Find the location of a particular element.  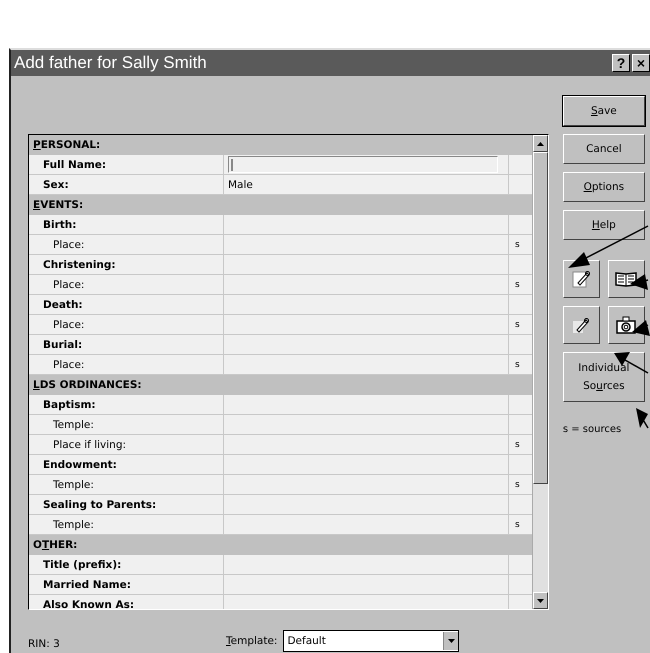

field-label: Death: is located at coordinates (126, 304).